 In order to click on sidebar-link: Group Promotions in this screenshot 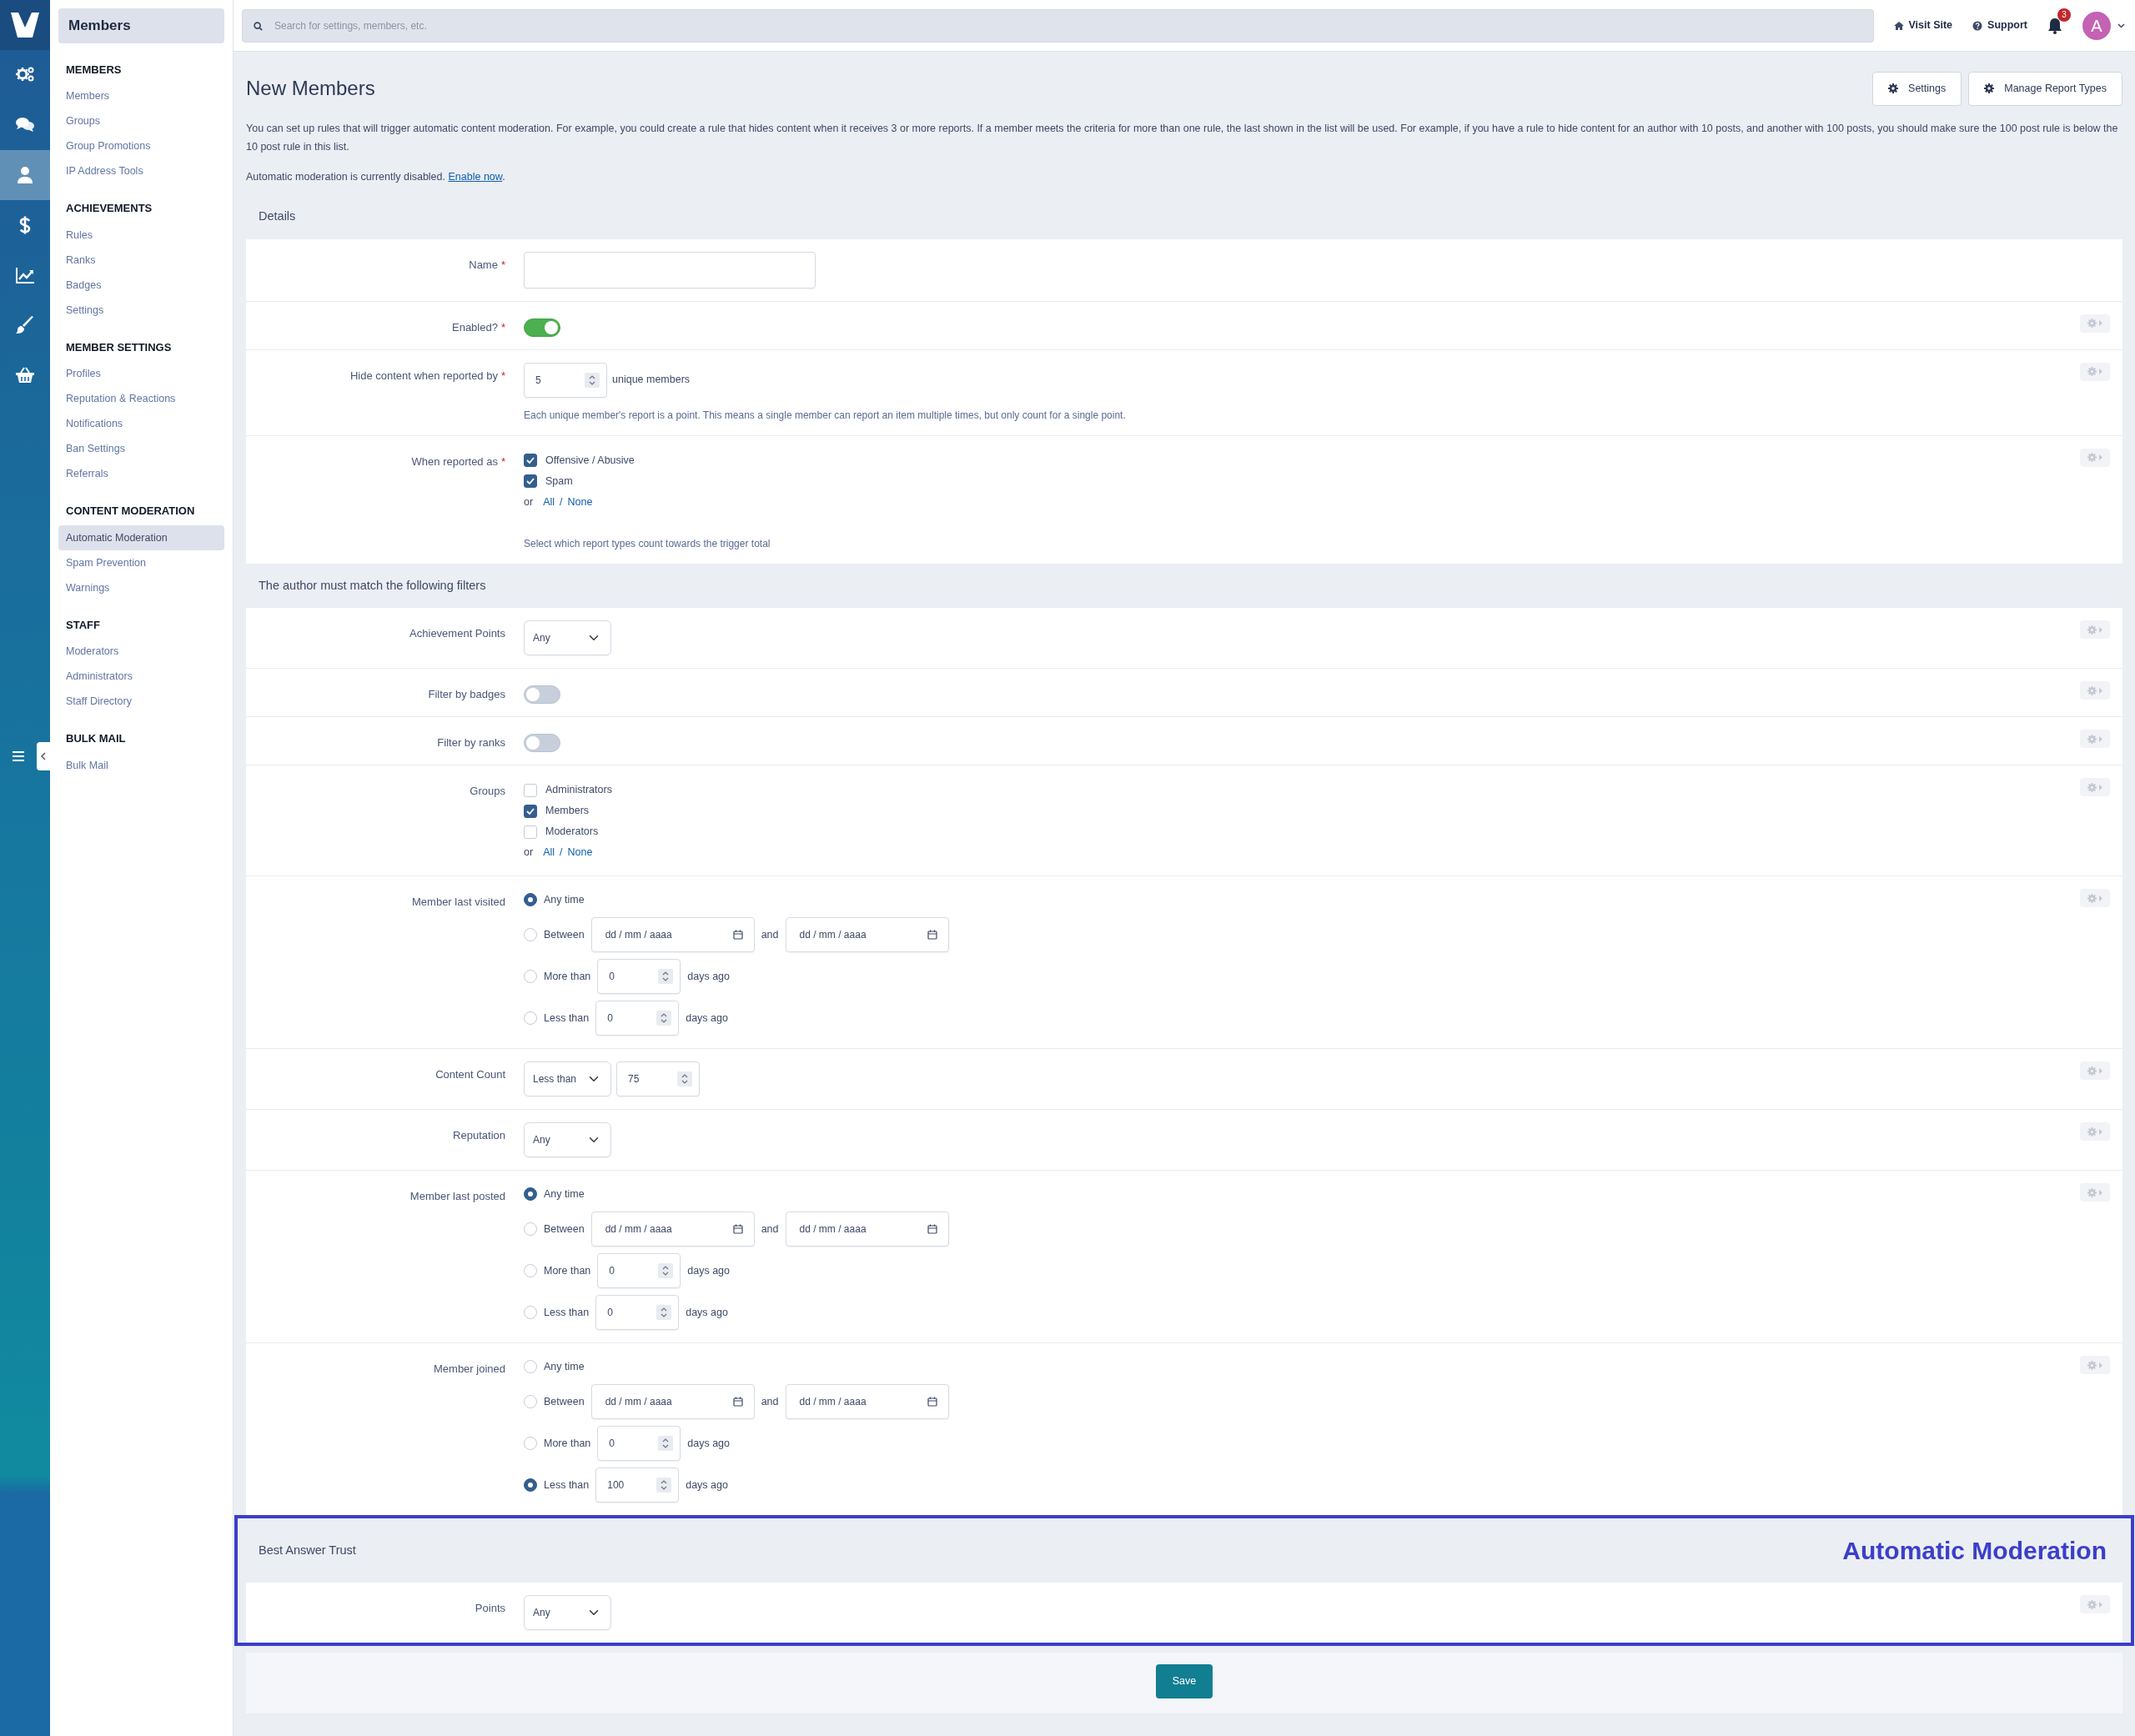, I will do `click(141, 146)`.